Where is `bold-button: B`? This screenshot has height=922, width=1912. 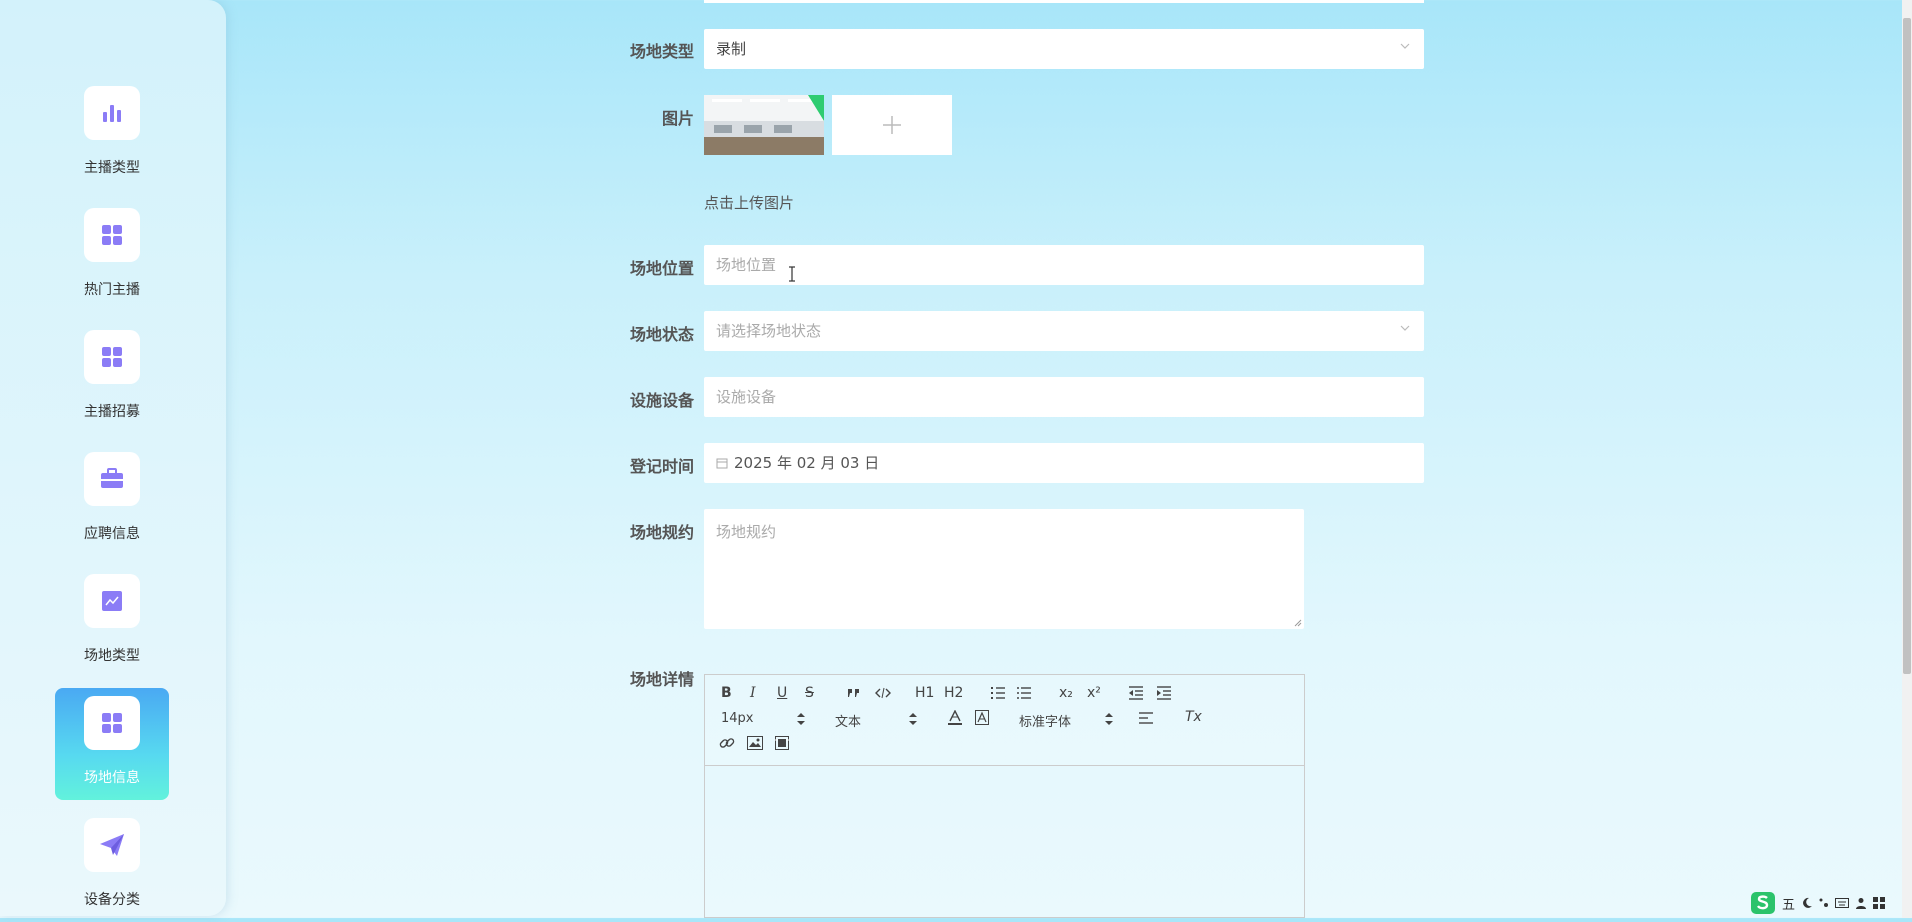
bold-button: B is located at coordinates (726, 693).